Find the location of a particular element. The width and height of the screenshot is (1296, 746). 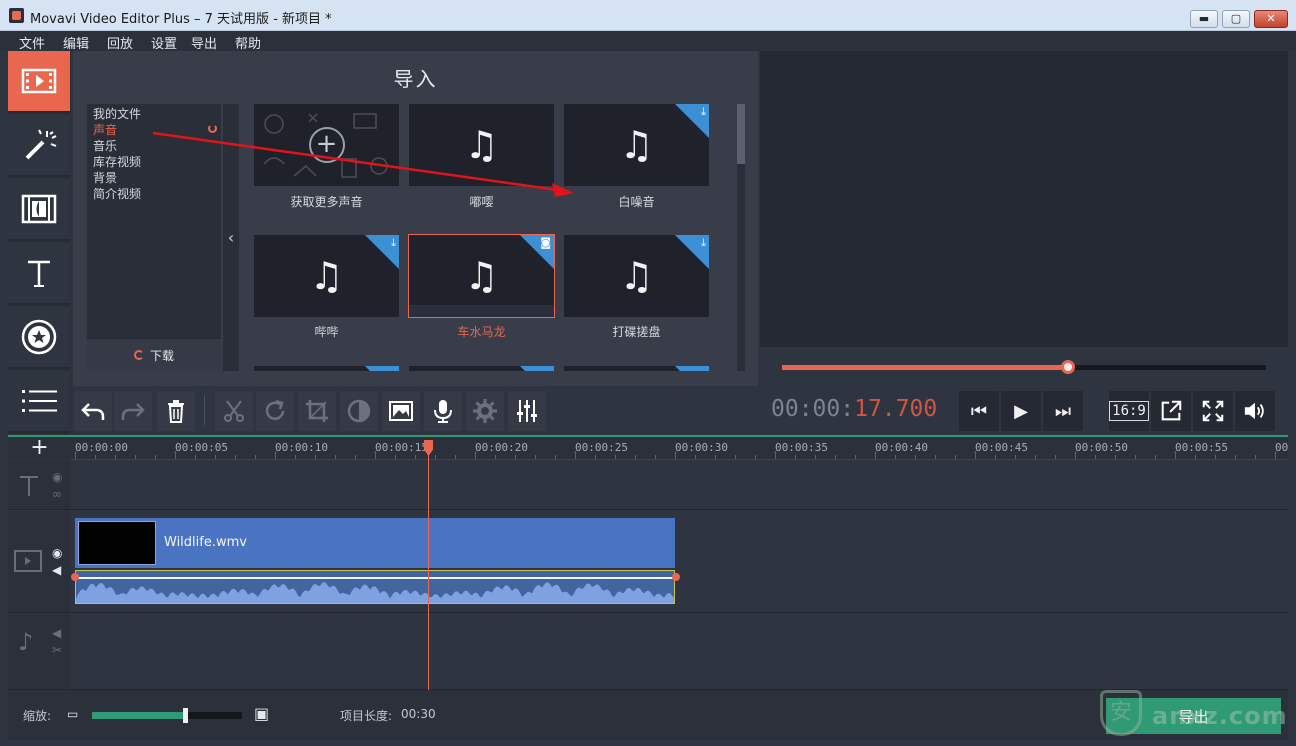

fullscreen-button is located at coordinates (1213, 411).